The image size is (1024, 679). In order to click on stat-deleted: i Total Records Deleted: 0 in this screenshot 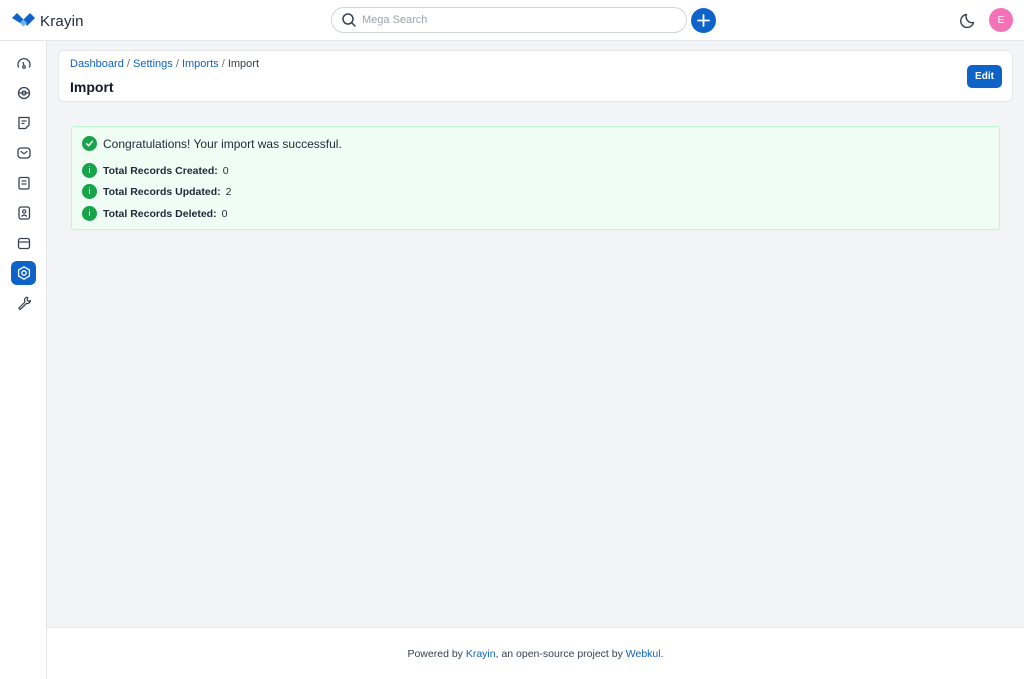, I will do `click(154, 213)`.